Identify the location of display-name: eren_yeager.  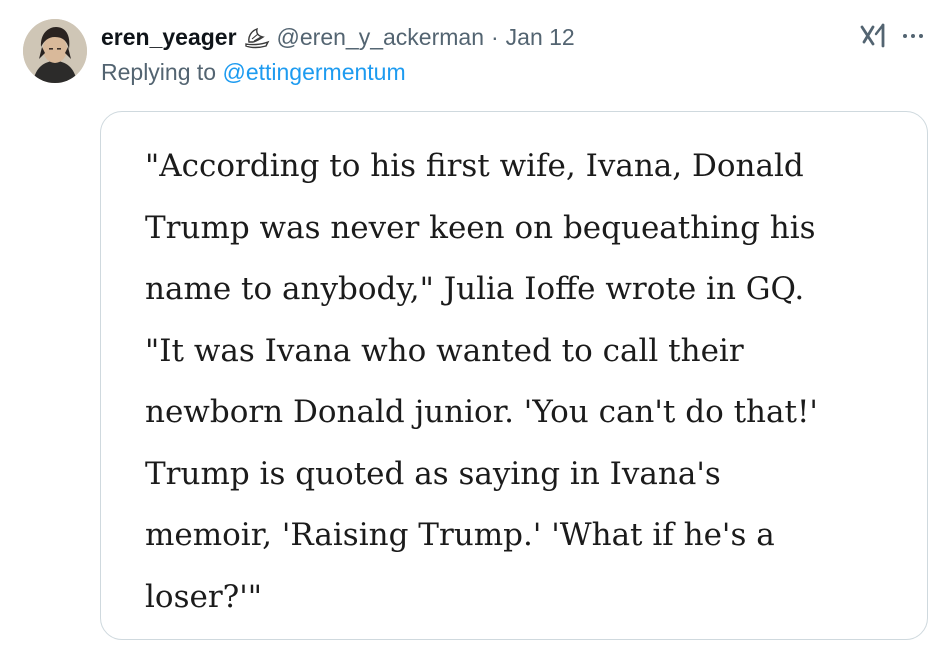
(169, 37).